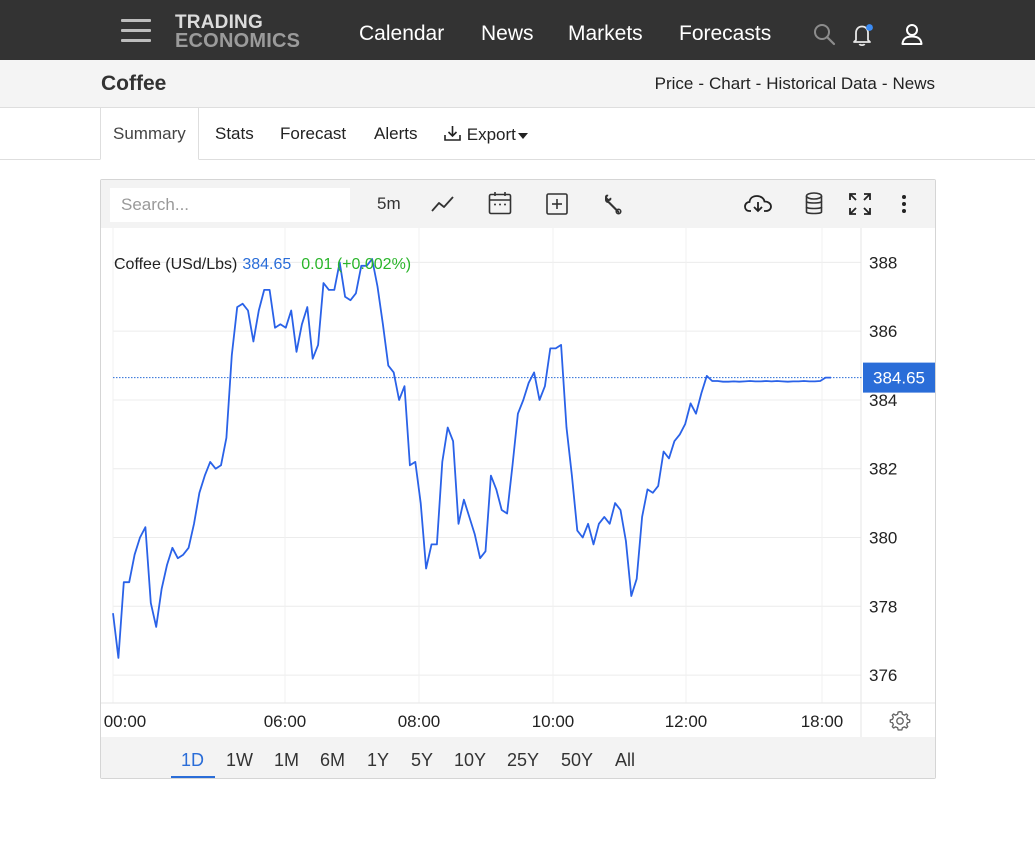 The image size is (1035, 849). Describe the element at coordinates (395, 134) in the screenshot. I see `tab-alerts: Alerts` at that location.